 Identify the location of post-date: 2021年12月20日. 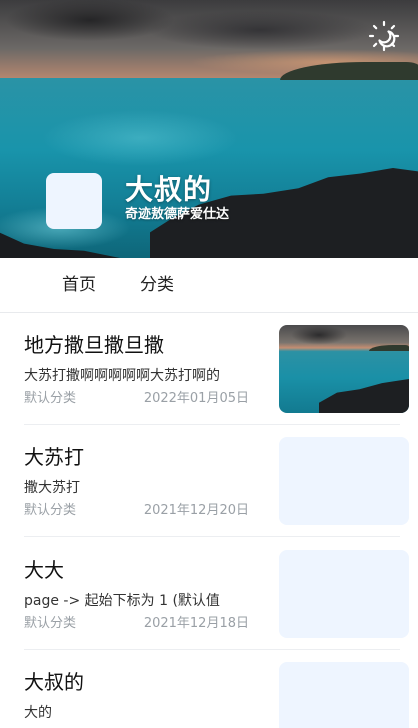
(196, 510).